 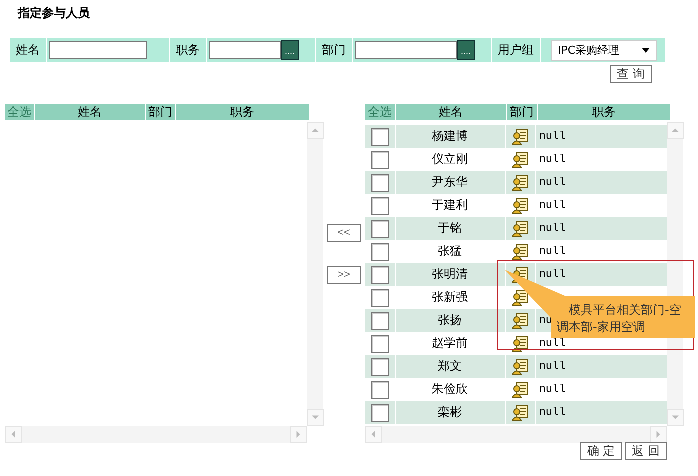 I want to click on table-row: 杨建博 null, so click(x=516, y=136).